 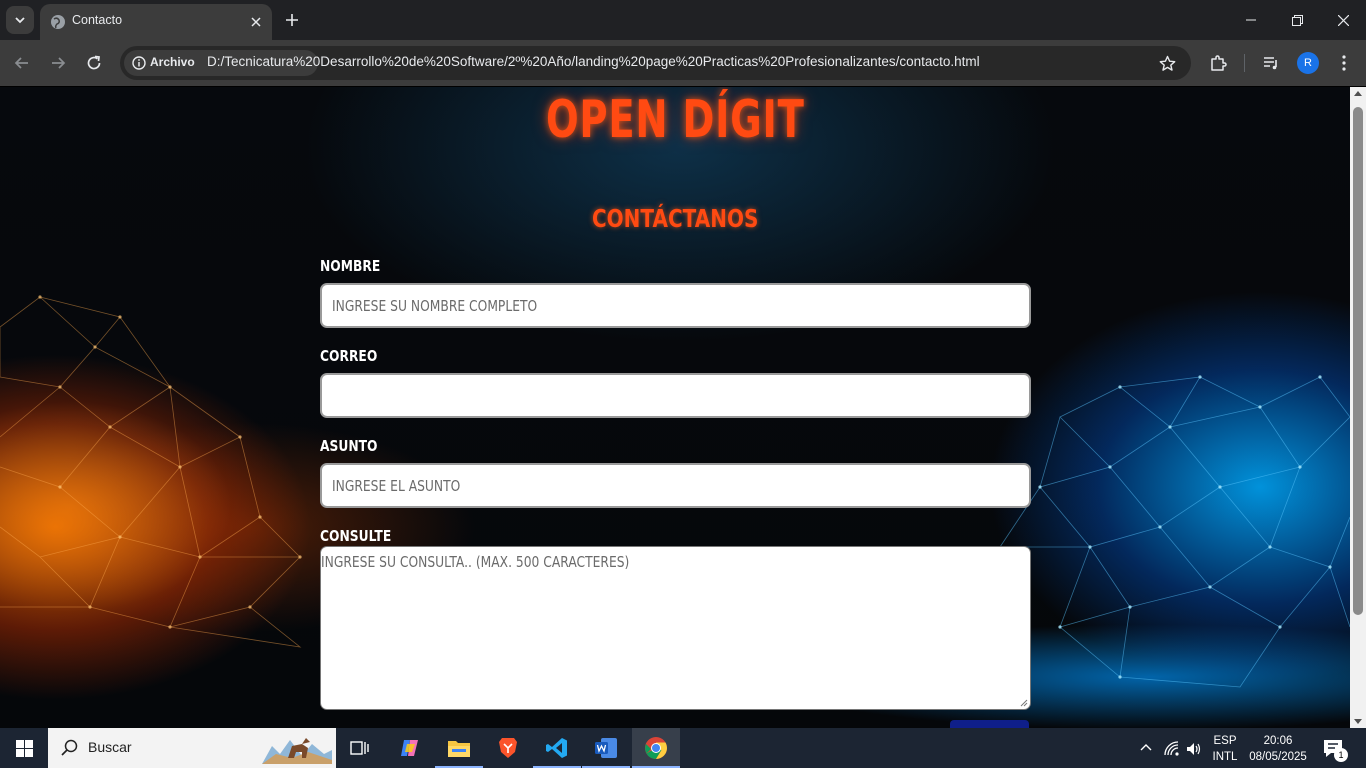 I want to click on chrome-button, so click(x=656, y=748).